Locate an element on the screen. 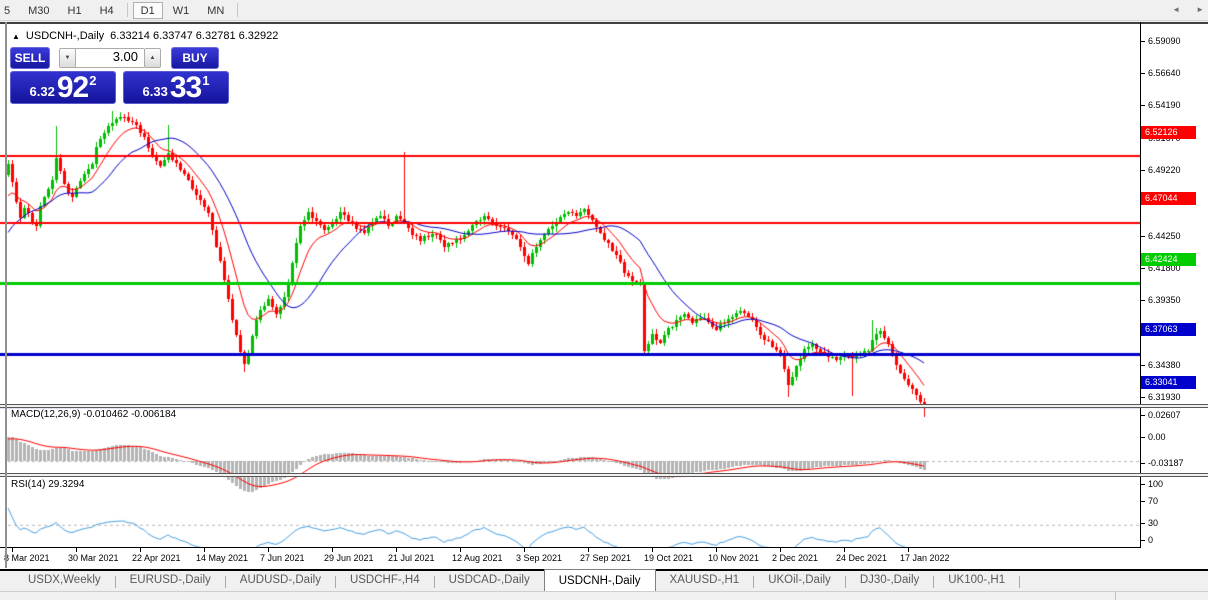 The width and height of the screenshot is (1208, 600). timeframe-button-5: 5 is located at coordinates (9, 10).